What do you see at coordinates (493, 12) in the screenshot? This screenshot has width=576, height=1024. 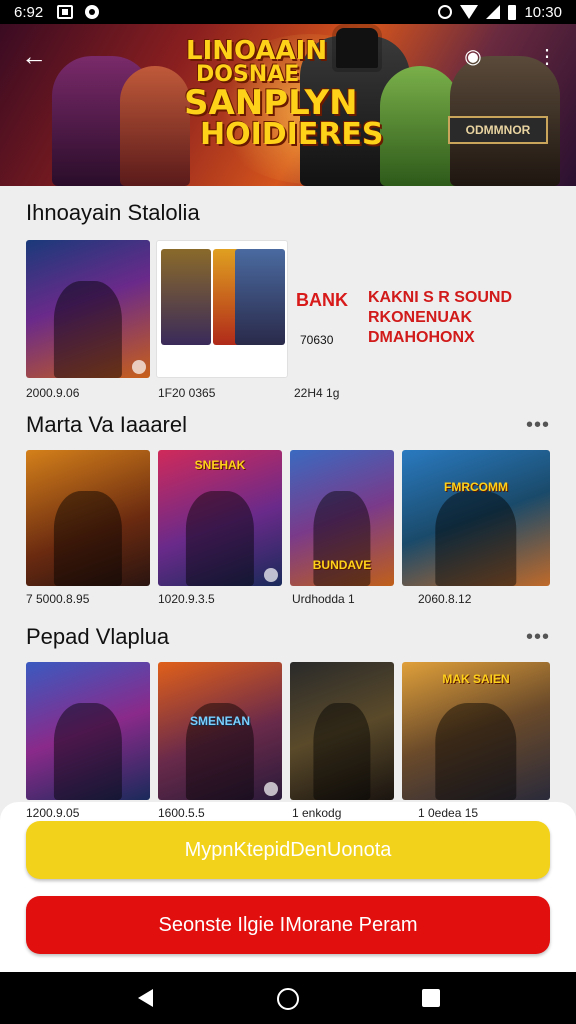 I see `signal-icon` at bounding box center [493, 12].